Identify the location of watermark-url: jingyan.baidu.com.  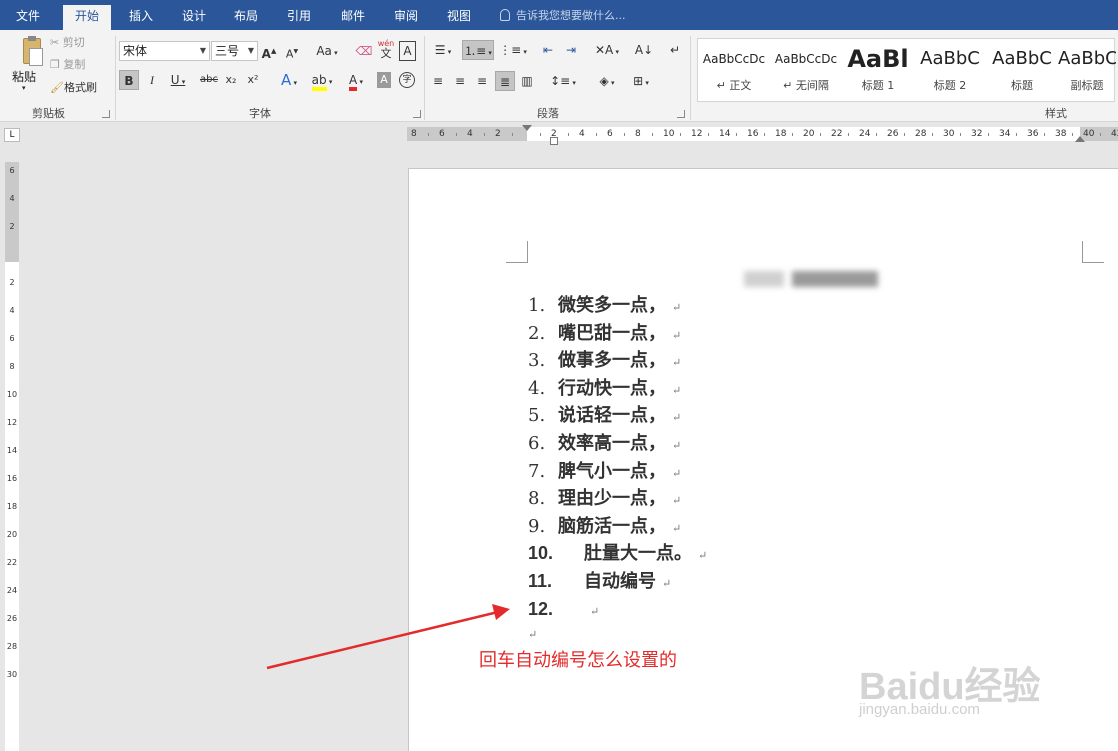
(919, 709).